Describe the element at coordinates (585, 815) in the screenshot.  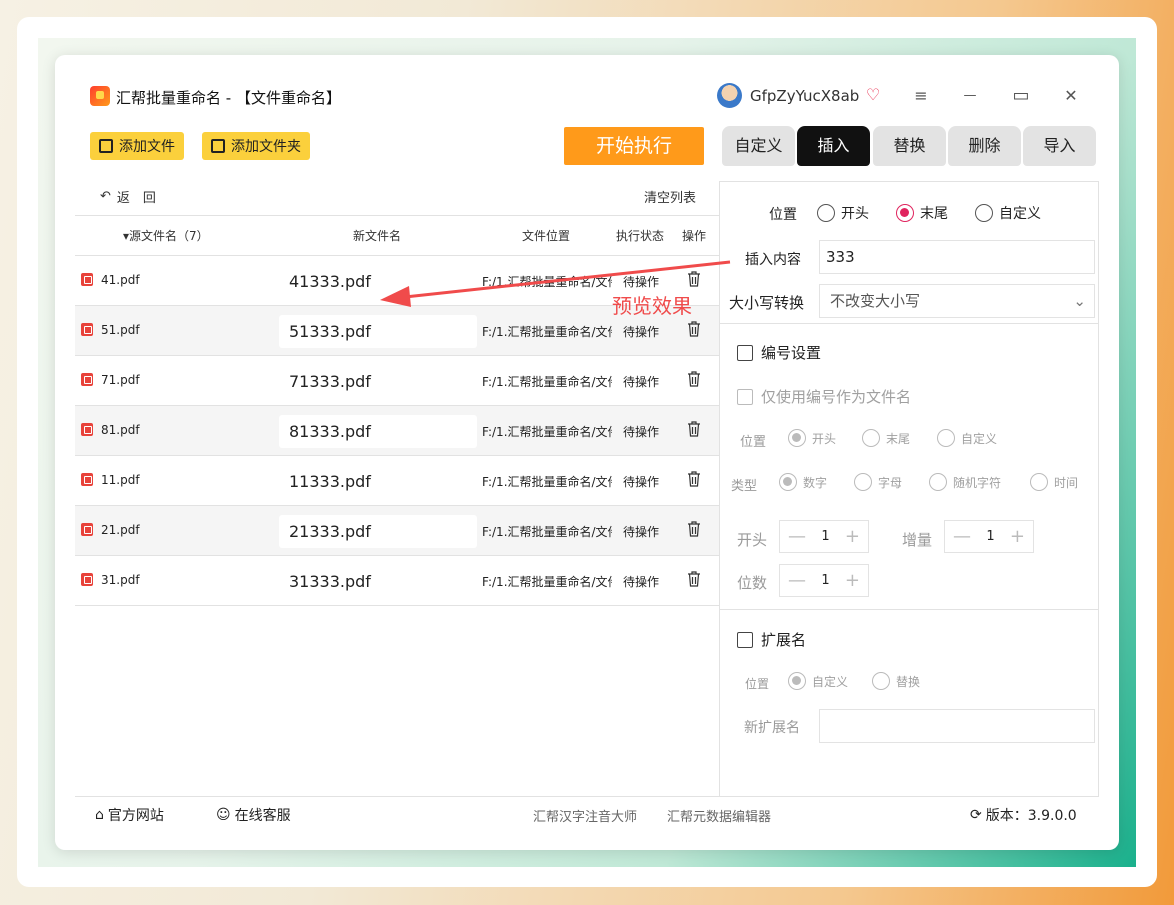
I see `app-link-pinyin: 汇帮汉字注音大师` at that location.